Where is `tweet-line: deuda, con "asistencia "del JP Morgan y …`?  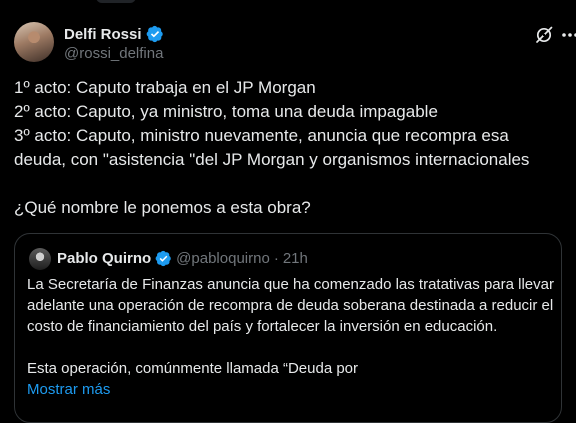 tweet-line: deuda, con "asistencia "del JP Morgan y … is located at coordinates (272, 159).